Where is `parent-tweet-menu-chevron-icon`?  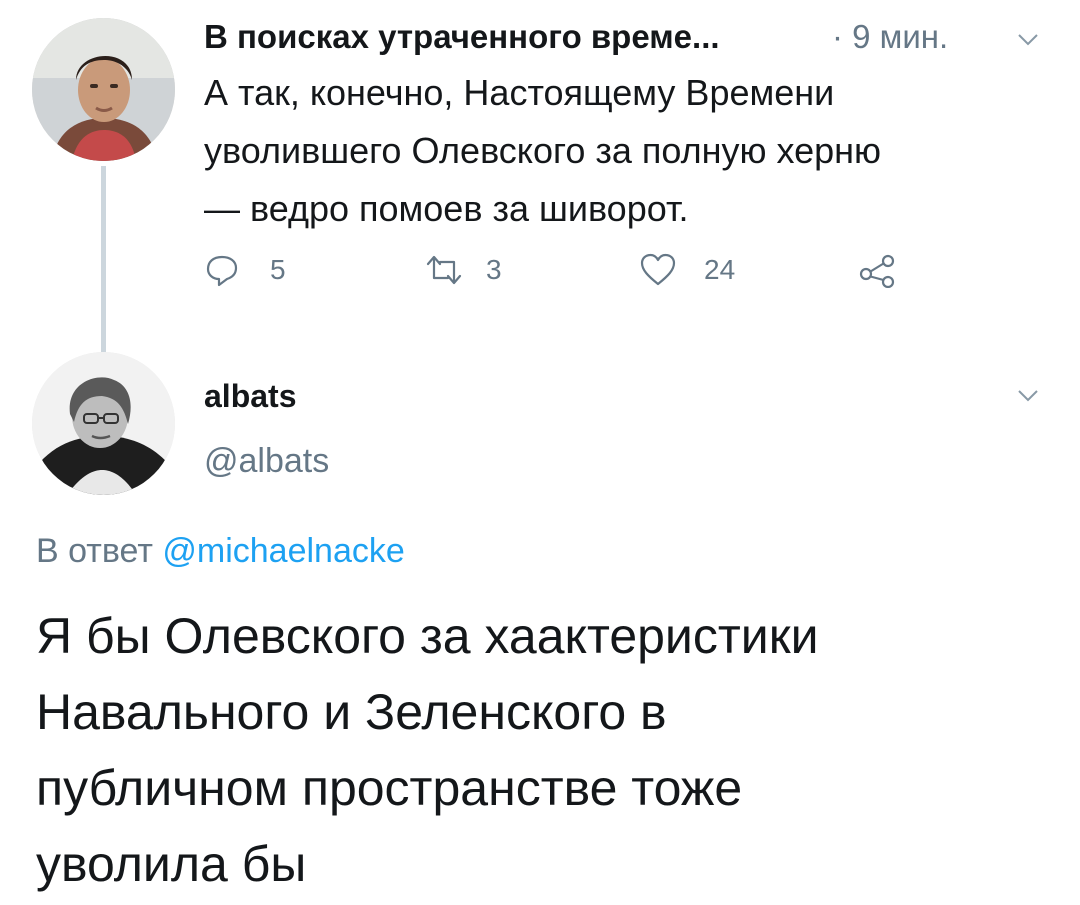 parent-tweet-menu-chevron-icon is located at coordinates (1028, 40).